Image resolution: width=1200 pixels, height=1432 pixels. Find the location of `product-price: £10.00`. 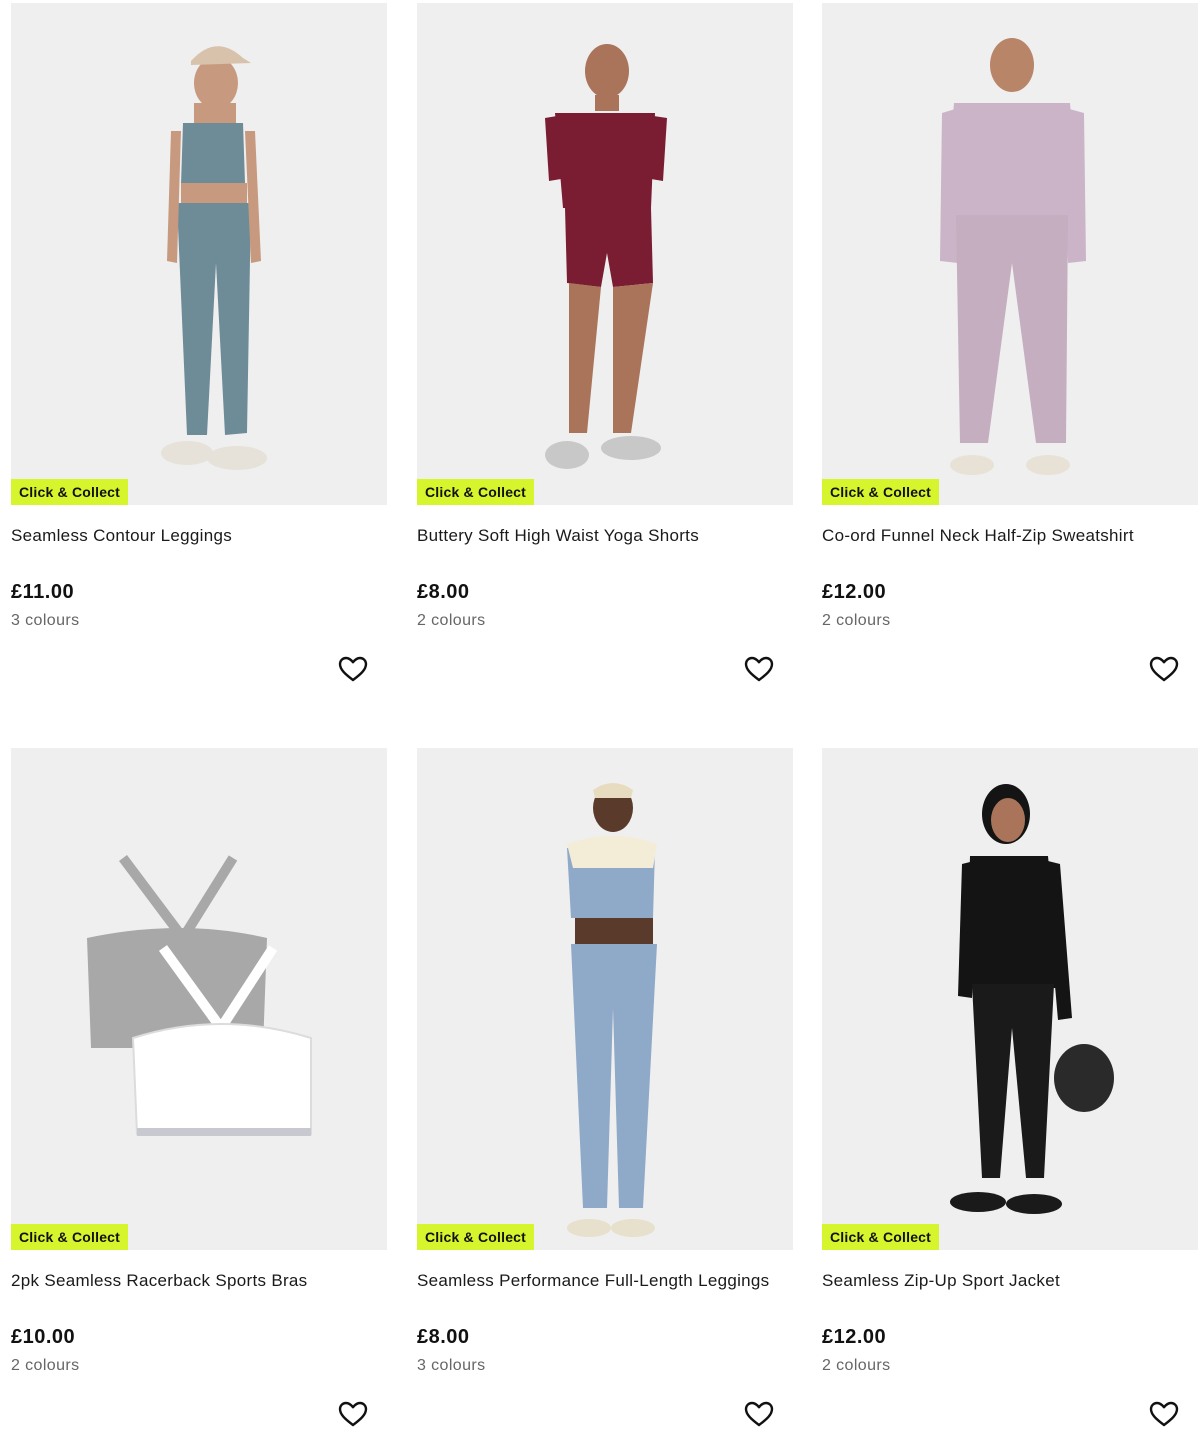

product-price: £10.00 is located at coordinates (43, 1337).